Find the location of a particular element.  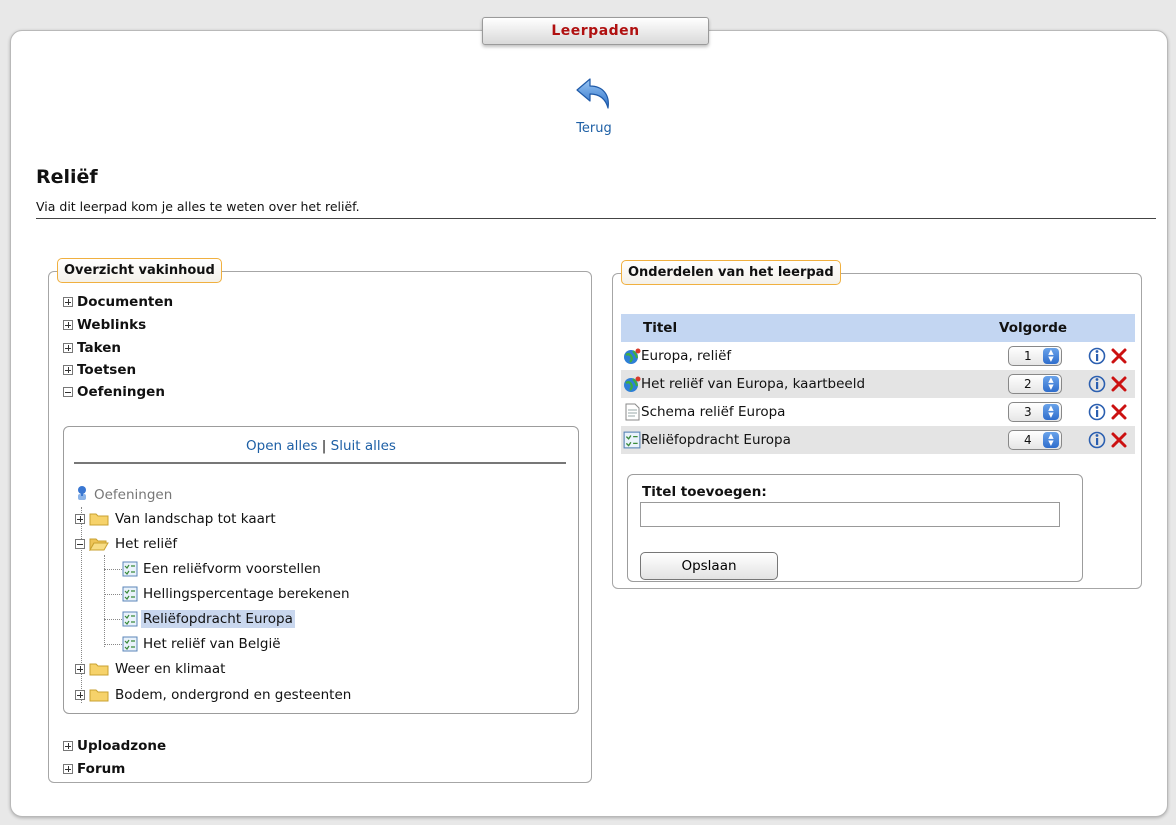

table-row: Europa, reliëf 1 ▲ ▼ is located at coordinates (878, 356).